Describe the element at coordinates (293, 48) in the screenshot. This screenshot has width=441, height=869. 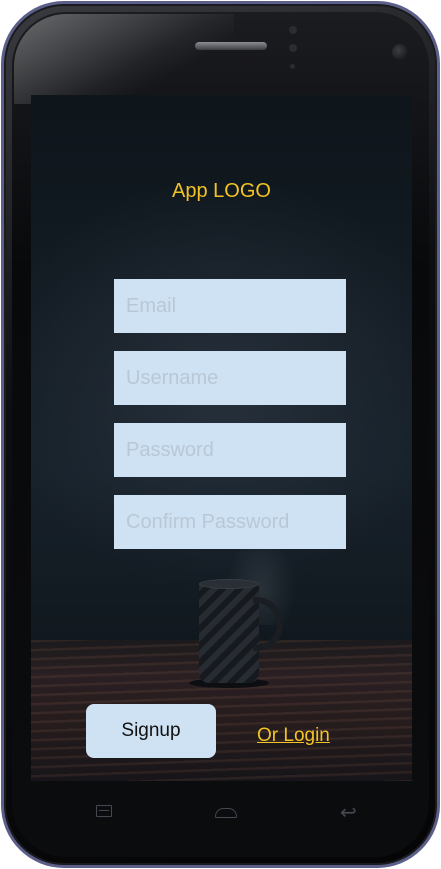
I see `light-sensor` at that location.